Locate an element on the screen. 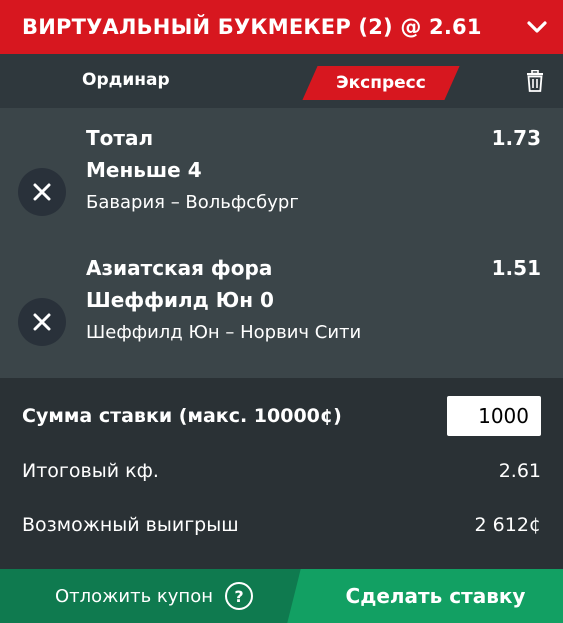  tab-express: Экспресс is located at coordinates (381, 83).